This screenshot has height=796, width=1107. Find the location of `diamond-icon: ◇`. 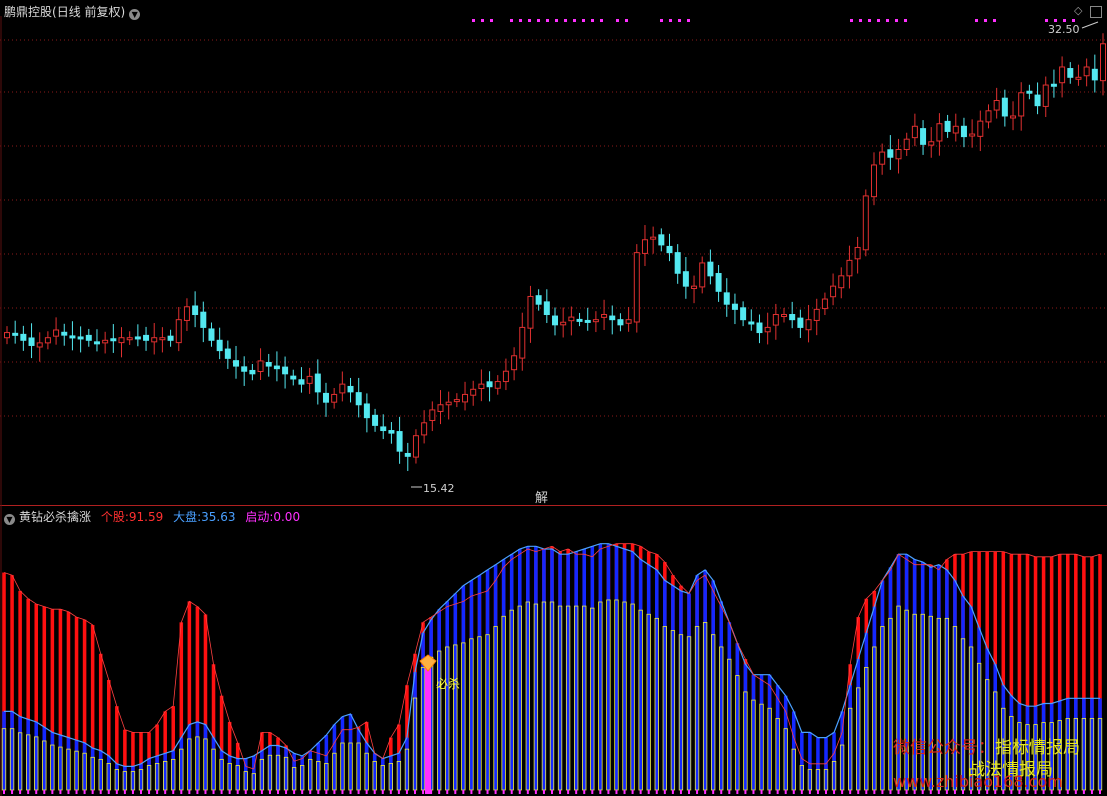

diamond-icon: ◇ is located at coordinates (1078, 10).